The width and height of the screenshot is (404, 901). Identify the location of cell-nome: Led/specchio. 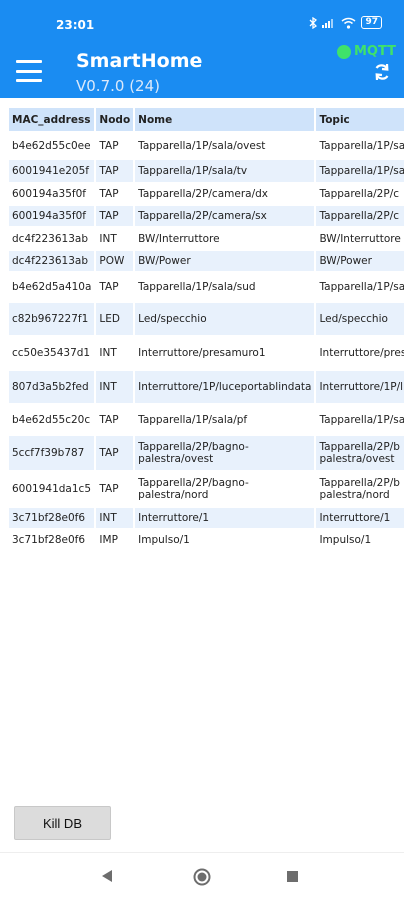
(225, 319).